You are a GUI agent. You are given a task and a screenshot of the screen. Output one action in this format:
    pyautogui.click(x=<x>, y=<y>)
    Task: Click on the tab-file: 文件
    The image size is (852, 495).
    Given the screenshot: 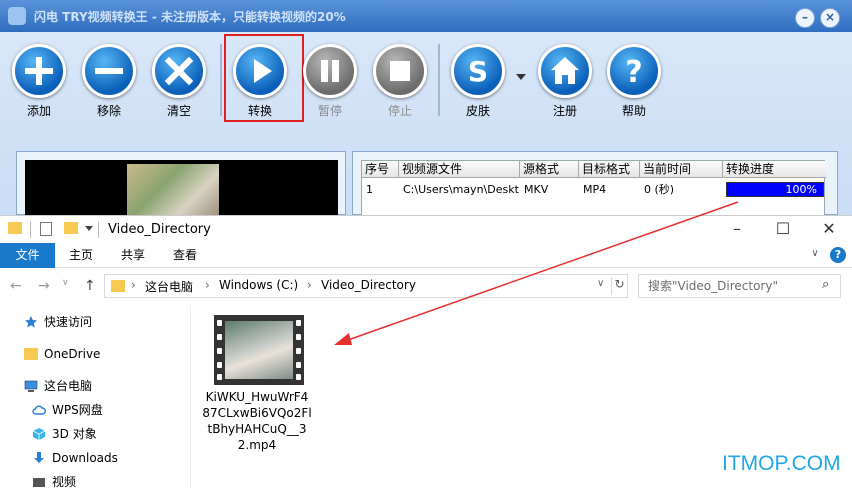 What is the action you would take?
    pyautogui.click(x=27, y=255)
    